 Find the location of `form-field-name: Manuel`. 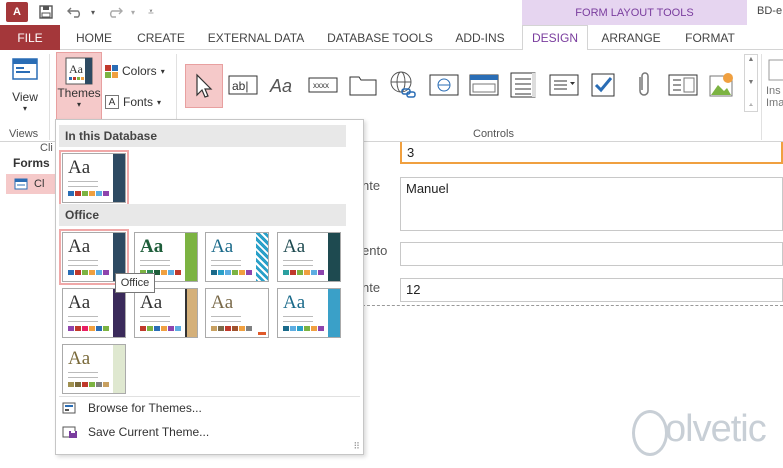

form-field-name: Manuel is located at coordinates (591, 204).